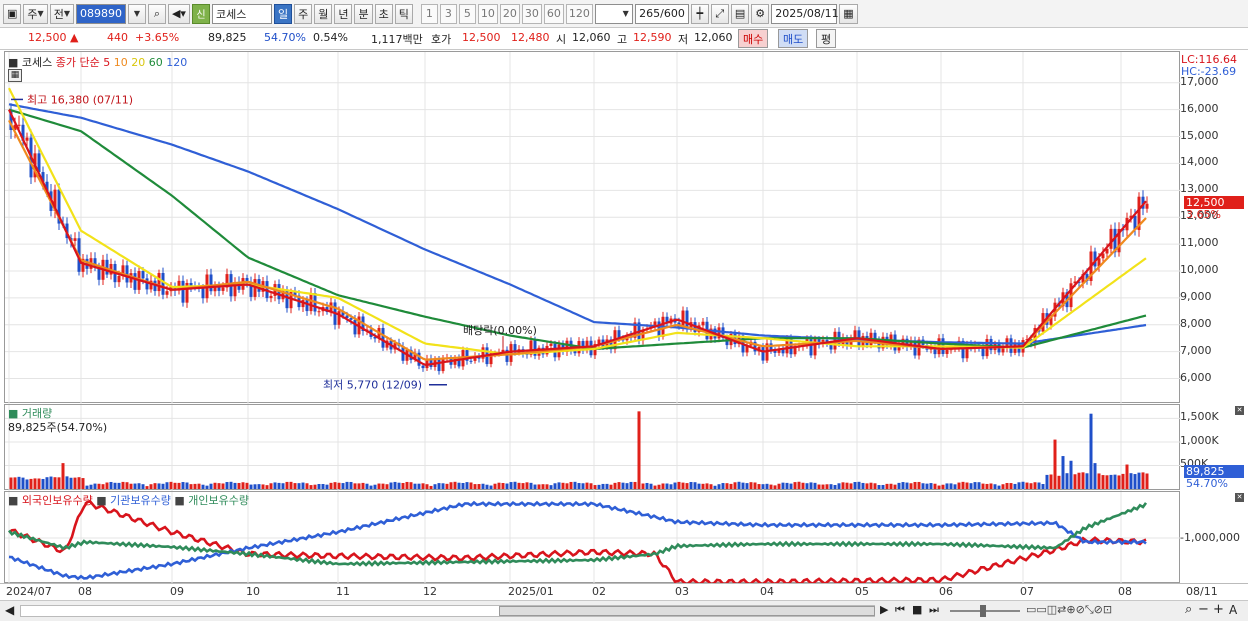 Image resolution: width=1248 pixels, height=621 pixels. I want to click on zoom-slider, so click(985, 611).